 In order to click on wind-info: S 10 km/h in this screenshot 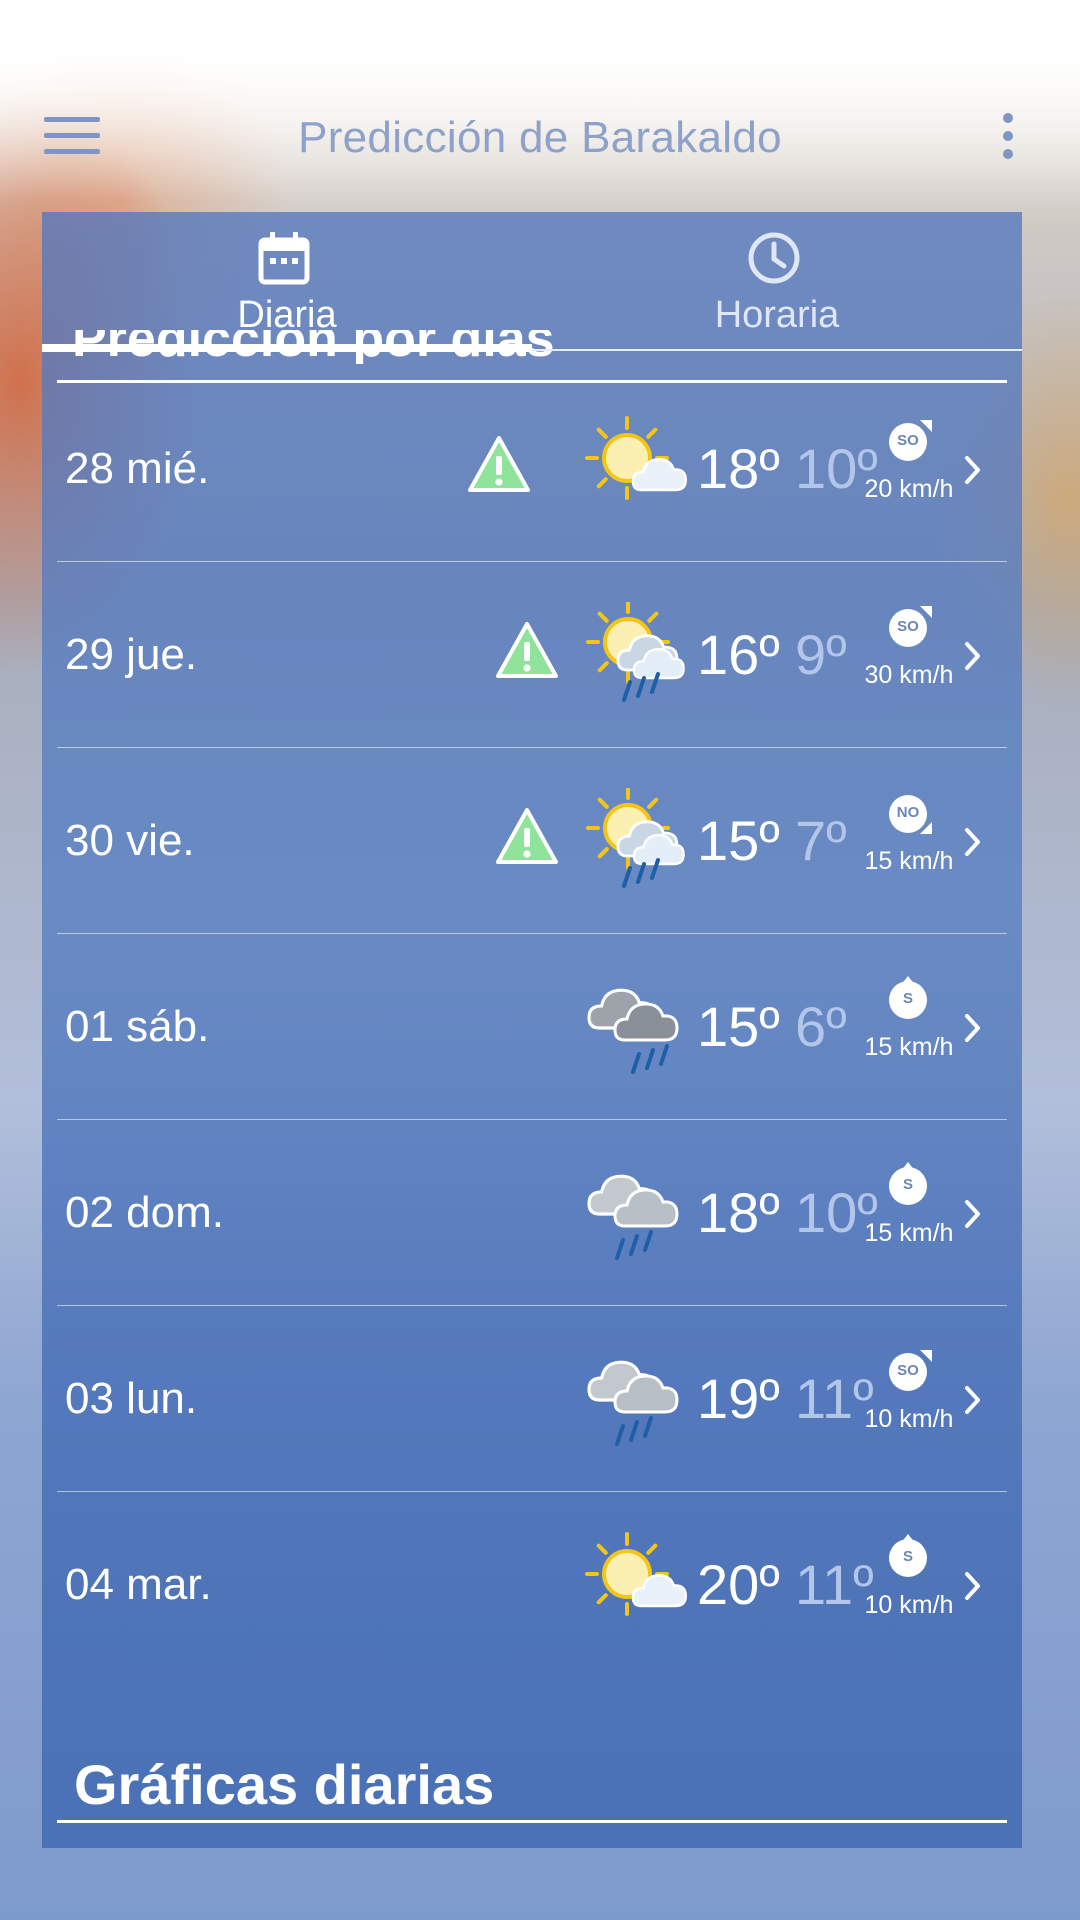, I will do `click(909, 1577)`.